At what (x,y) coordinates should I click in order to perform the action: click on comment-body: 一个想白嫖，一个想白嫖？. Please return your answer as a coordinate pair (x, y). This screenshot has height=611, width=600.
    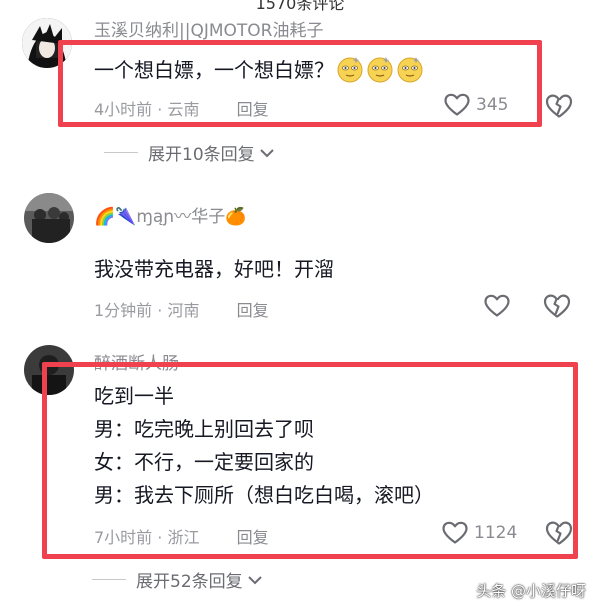
    Looking at the image, I should click on (214, 70).